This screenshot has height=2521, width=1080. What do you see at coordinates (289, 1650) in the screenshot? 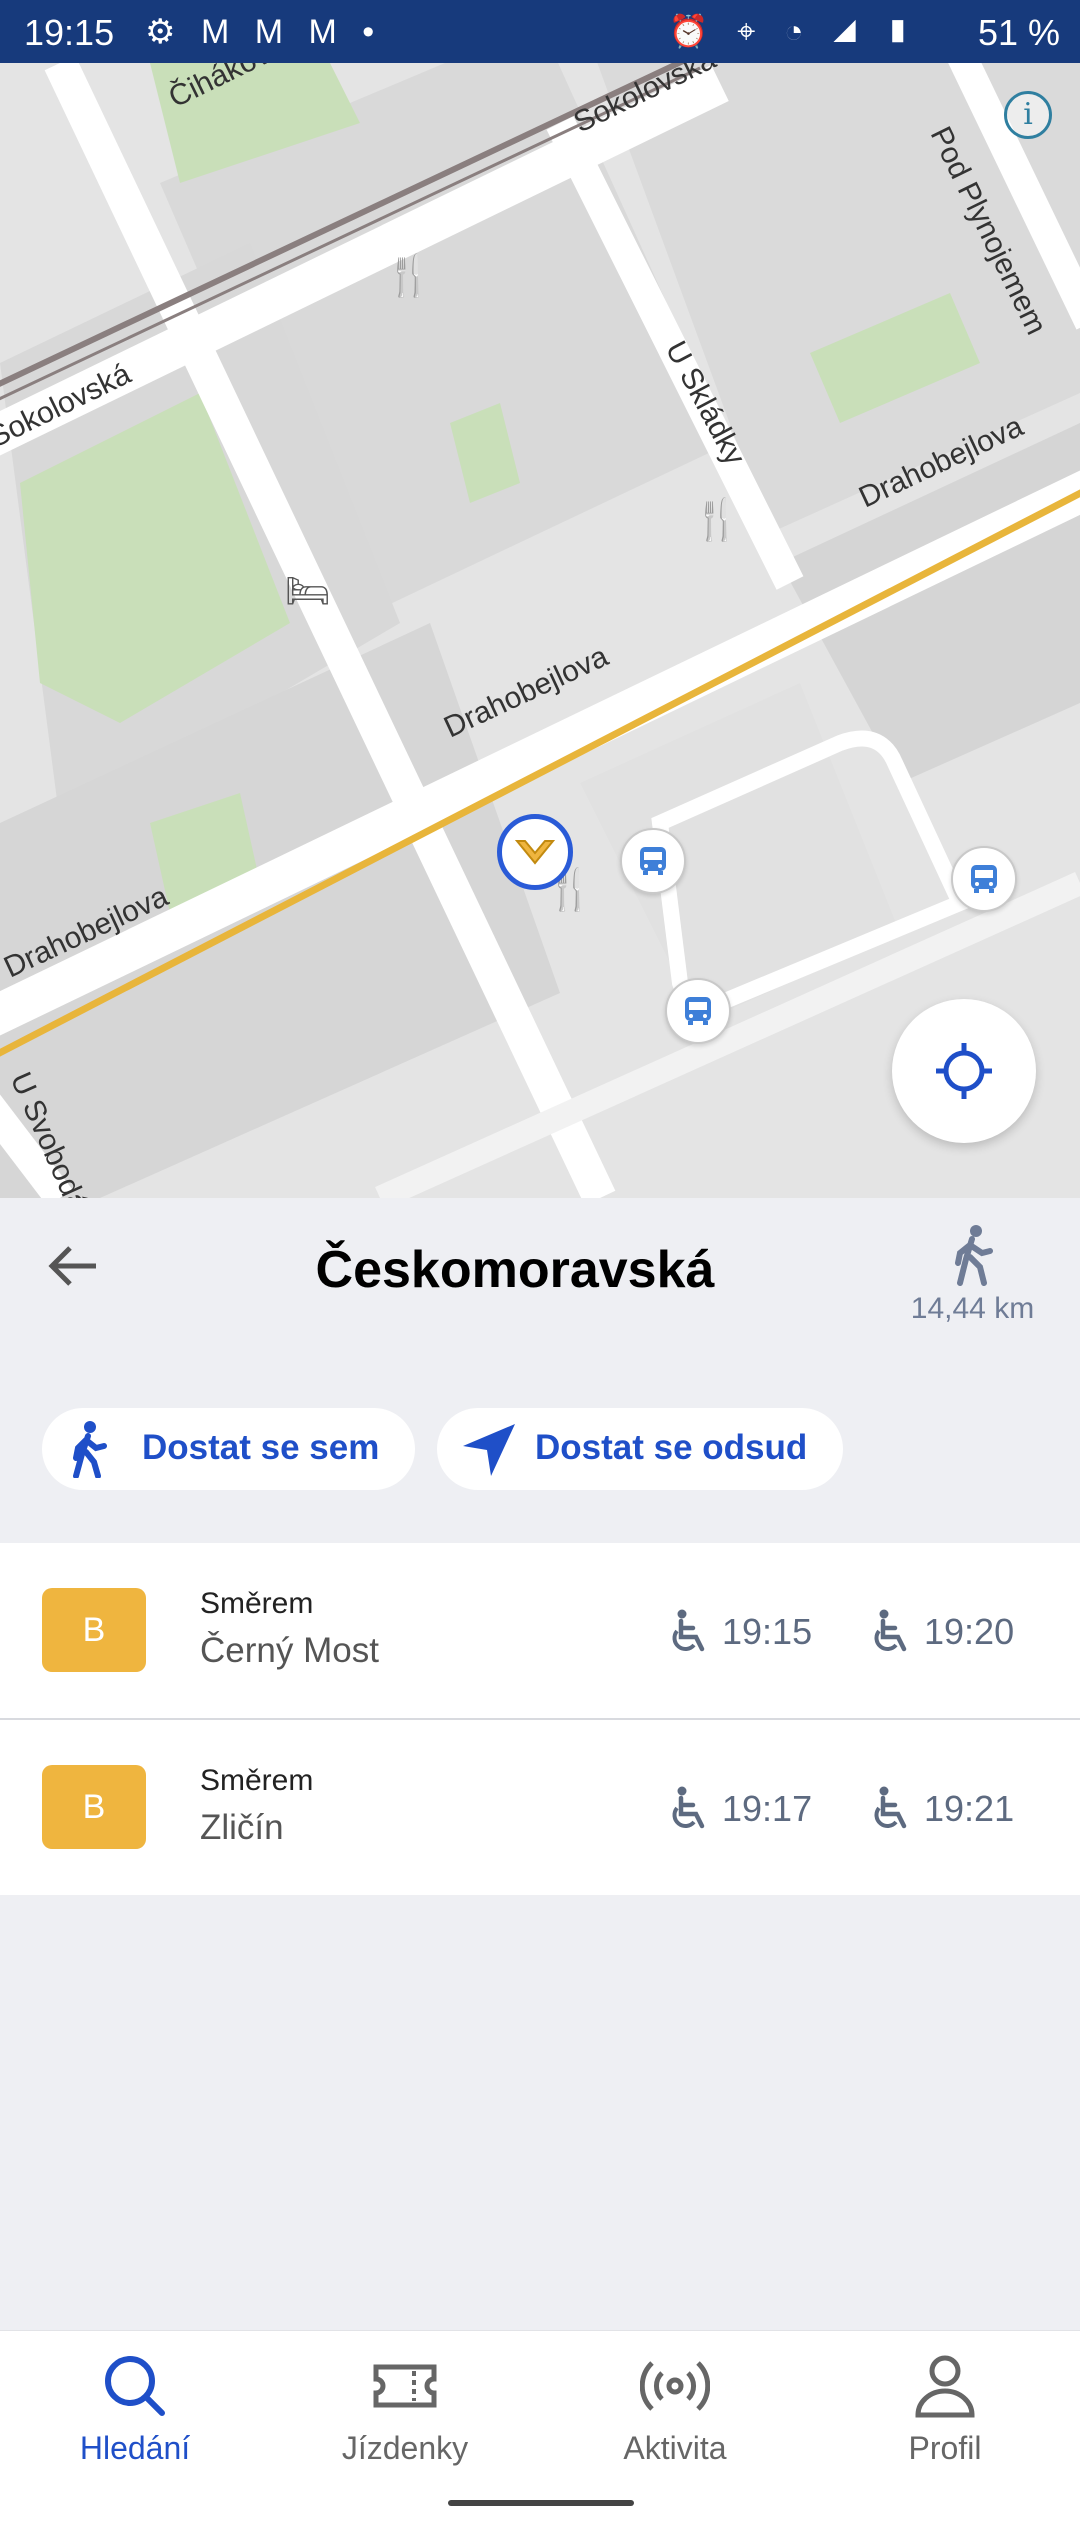
I see `direction-name: Černý Most` at bounding box center [289, 1650].